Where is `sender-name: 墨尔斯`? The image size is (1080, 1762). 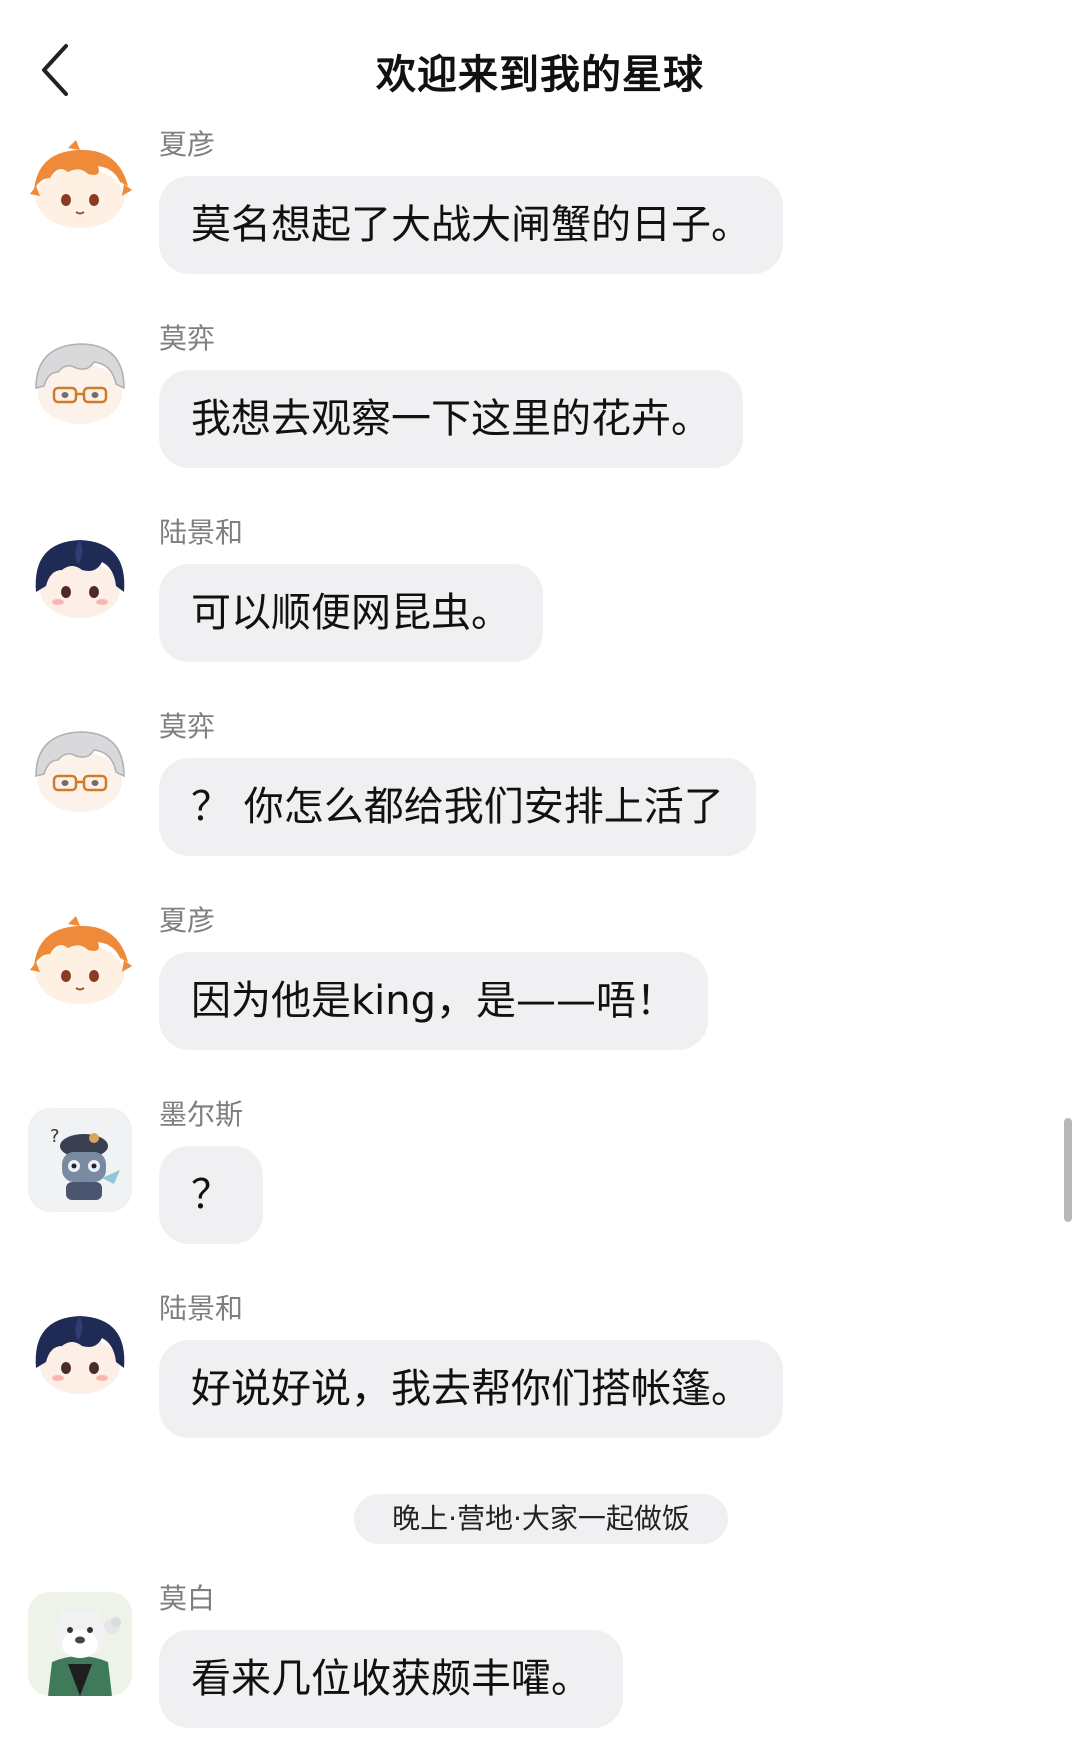 sender-name: 墨尔斯 is located at coordinates (201, 1114).